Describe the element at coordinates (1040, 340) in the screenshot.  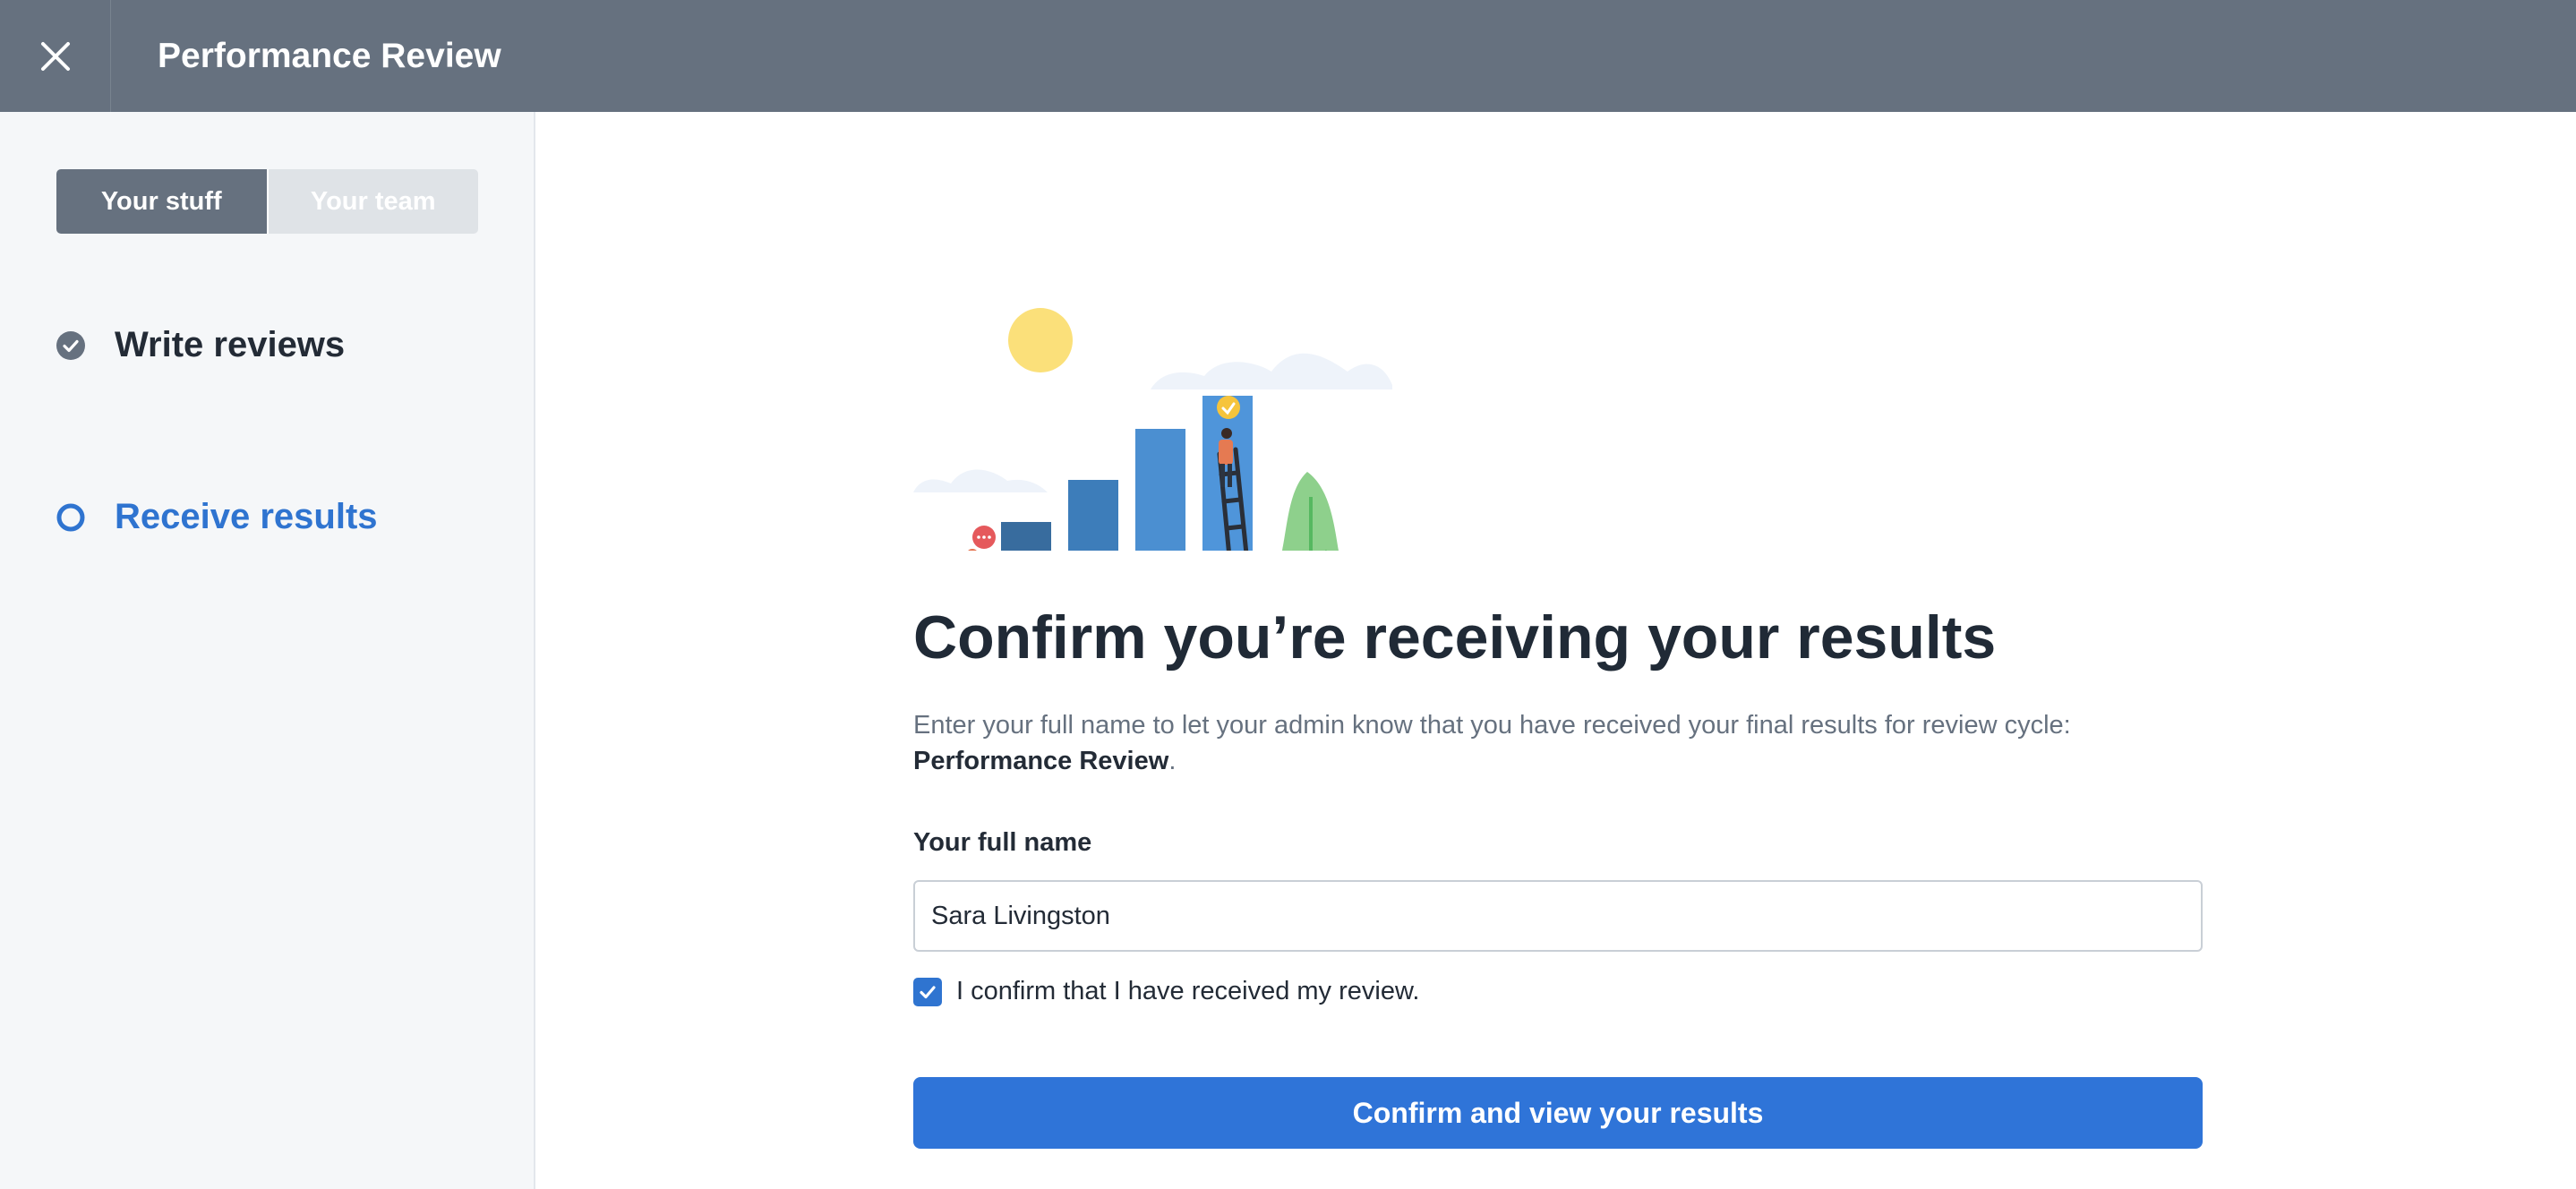
I see `sun-shape` at that location.